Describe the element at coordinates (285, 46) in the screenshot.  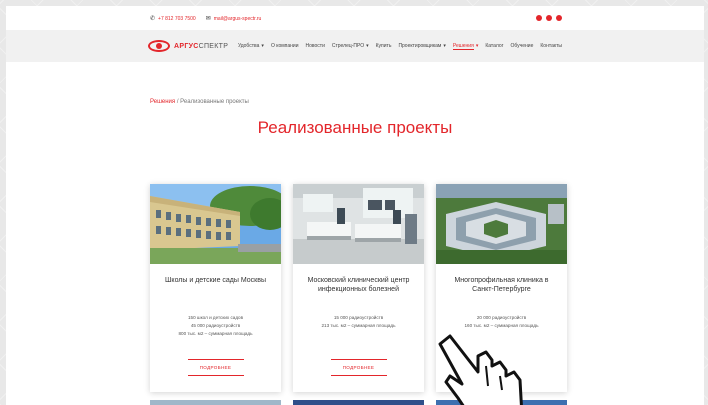
I see `nav-item: О компании` at that location.